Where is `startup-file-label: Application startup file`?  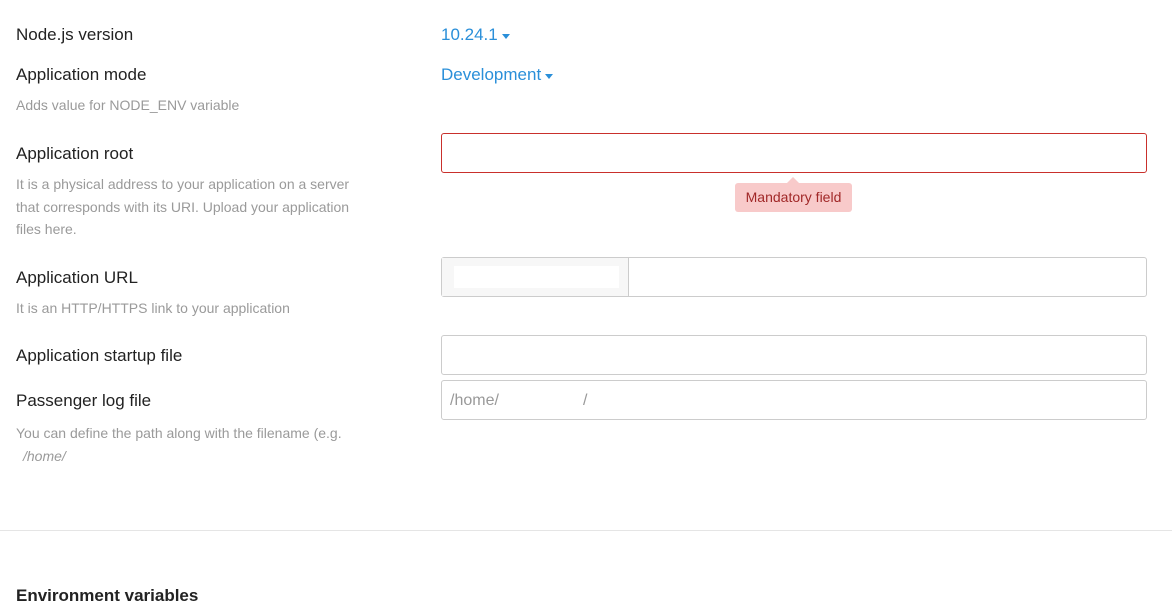 startup-file-label: Application startup file is located at coordinates (99, 355).